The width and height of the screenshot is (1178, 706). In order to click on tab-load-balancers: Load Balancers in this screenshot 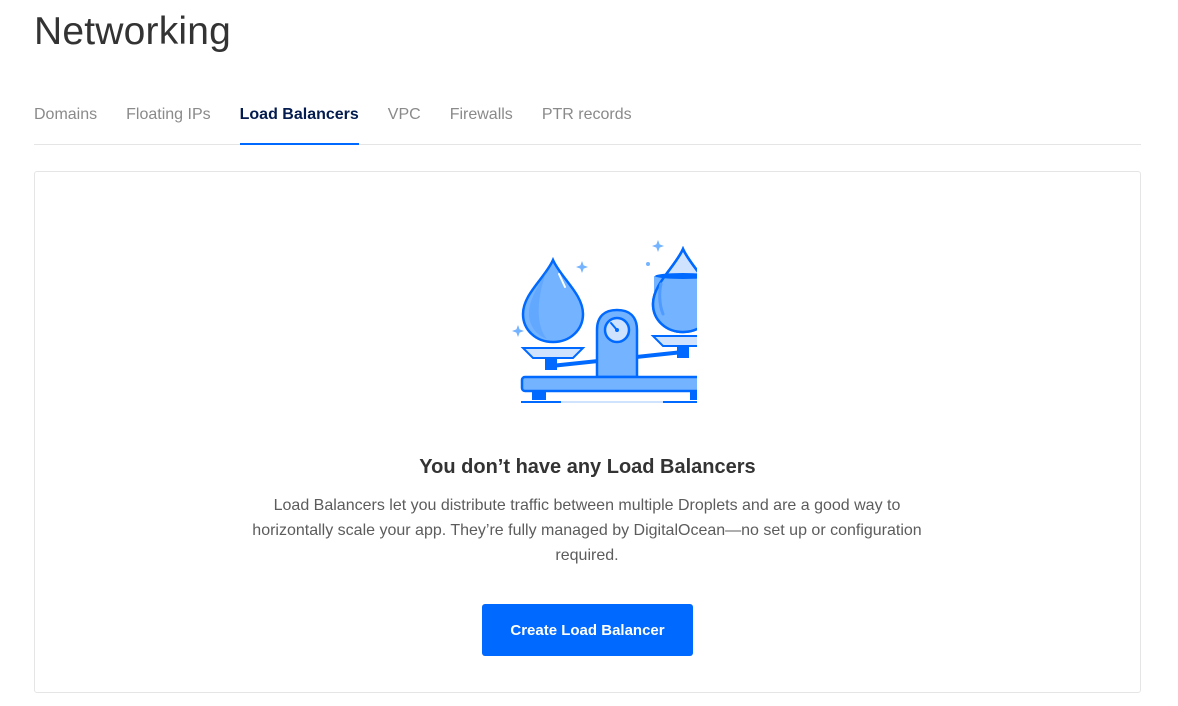, I will do `click(299, 120)`.